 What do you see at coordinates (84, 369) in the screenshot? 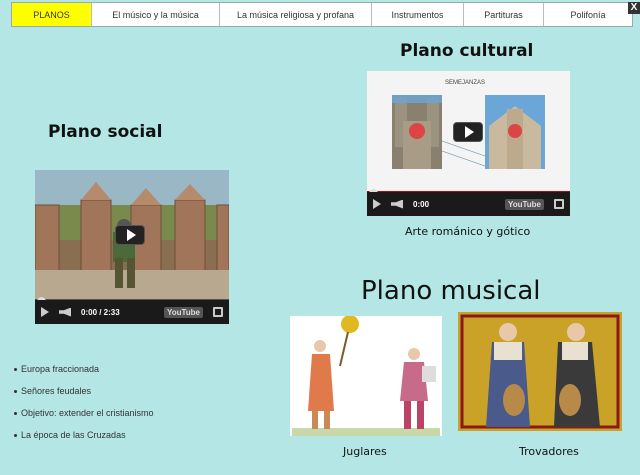
I see `list-item: Europa fraccionada` at bounding box center [84, 369].